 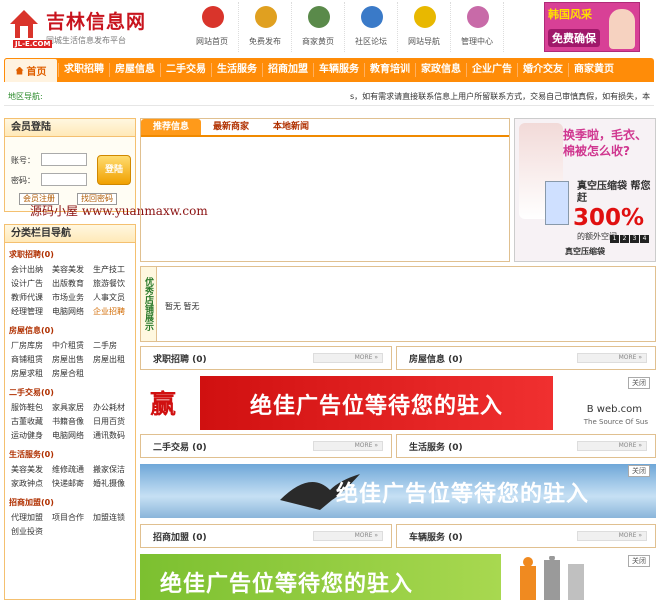 I want to click on category-link: 房屋出租, so click(x=113, y=360).